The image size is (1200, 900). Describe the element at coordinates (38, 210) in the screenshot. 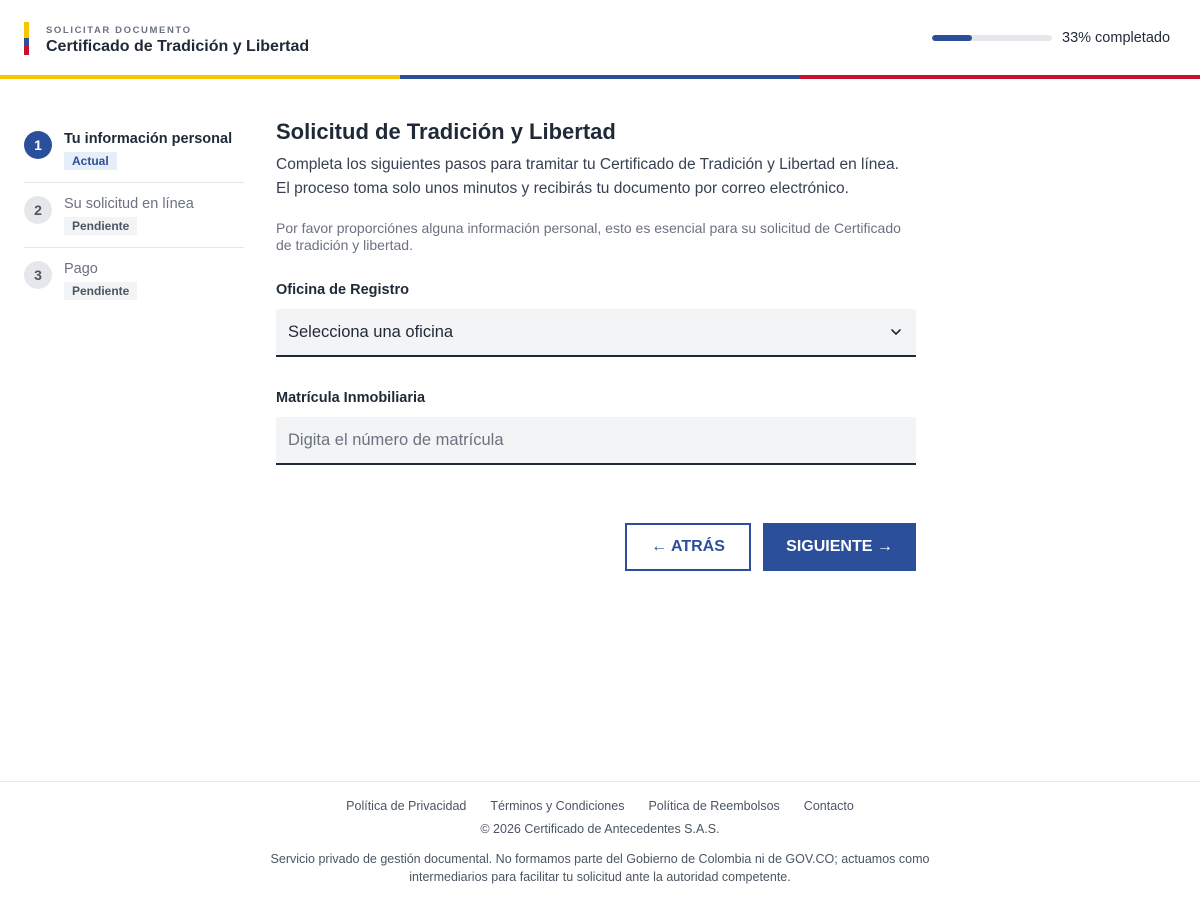

I see `step-number: 2` at that location.